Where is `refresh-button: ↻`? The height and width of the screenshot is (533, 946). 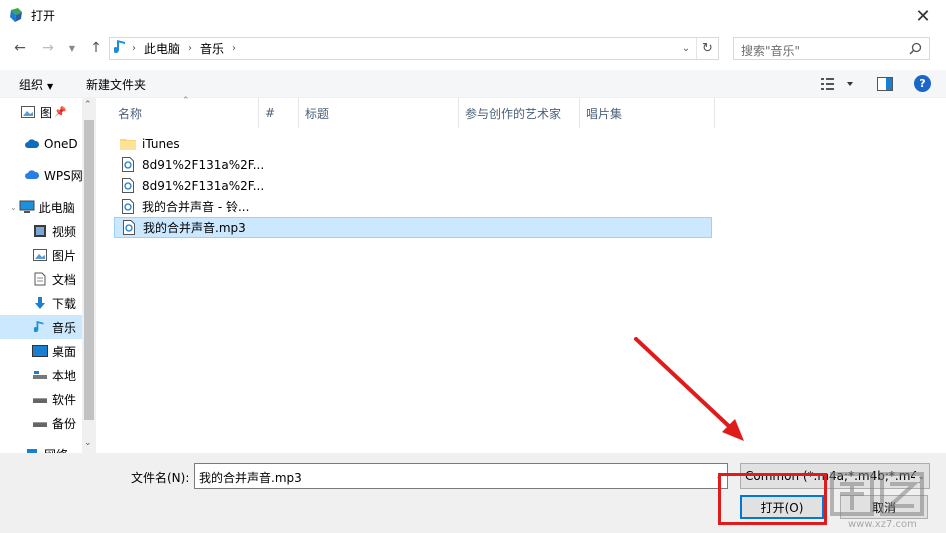
refresh-button: ↻ is located at coordinates (707, 48).